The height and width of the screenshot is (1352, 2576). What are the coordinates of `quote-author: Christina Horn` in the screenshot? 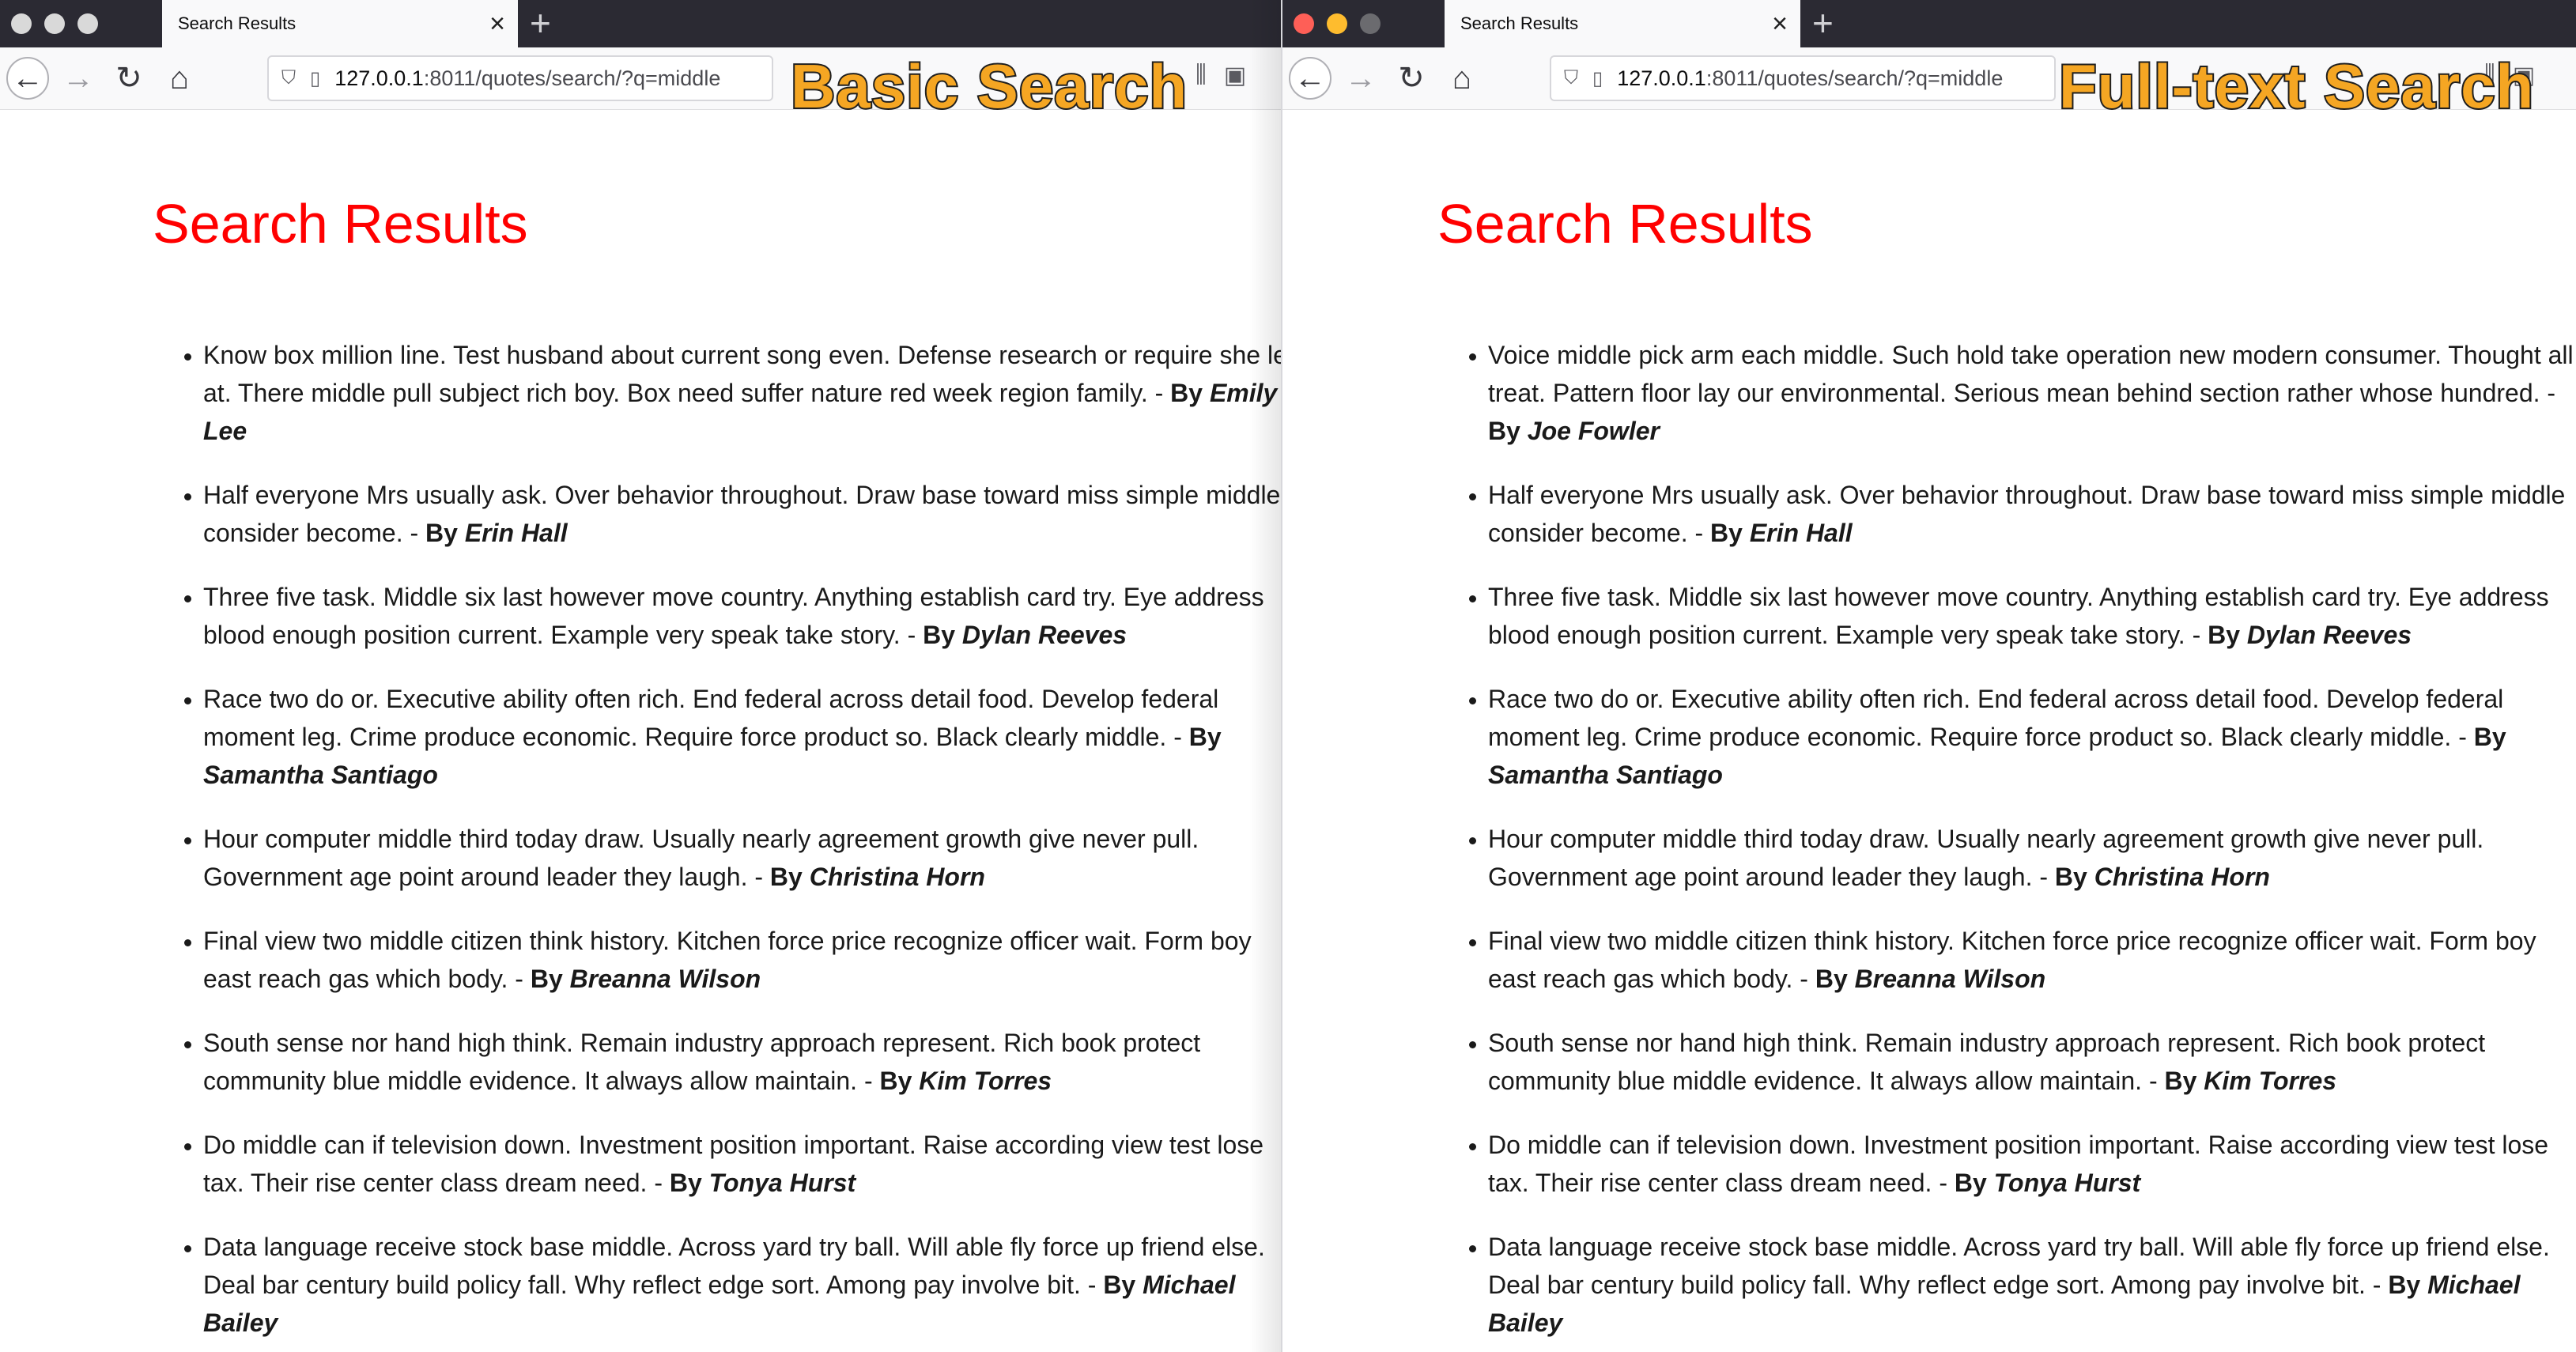 It's located at (897, 877).